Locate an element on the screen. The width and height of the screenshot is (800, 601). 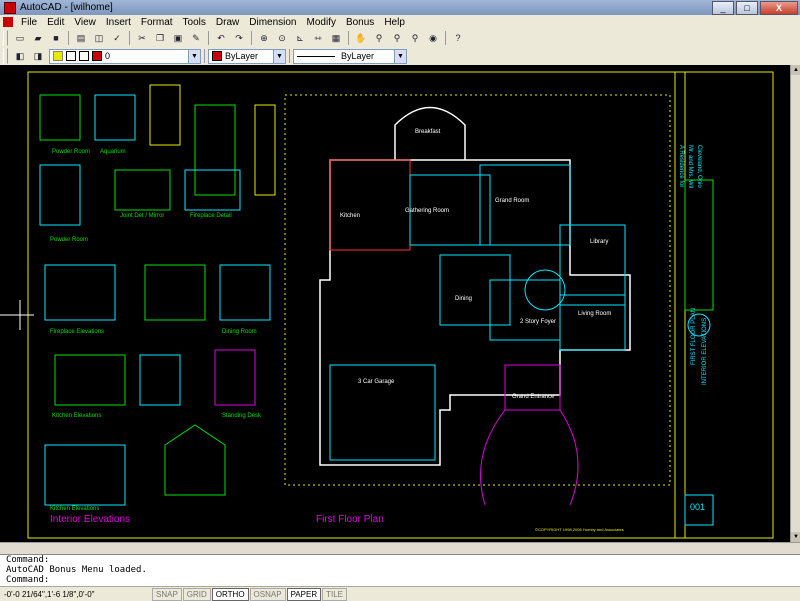
open-folder-icon: ▰ is located at coordinates (38, 38).